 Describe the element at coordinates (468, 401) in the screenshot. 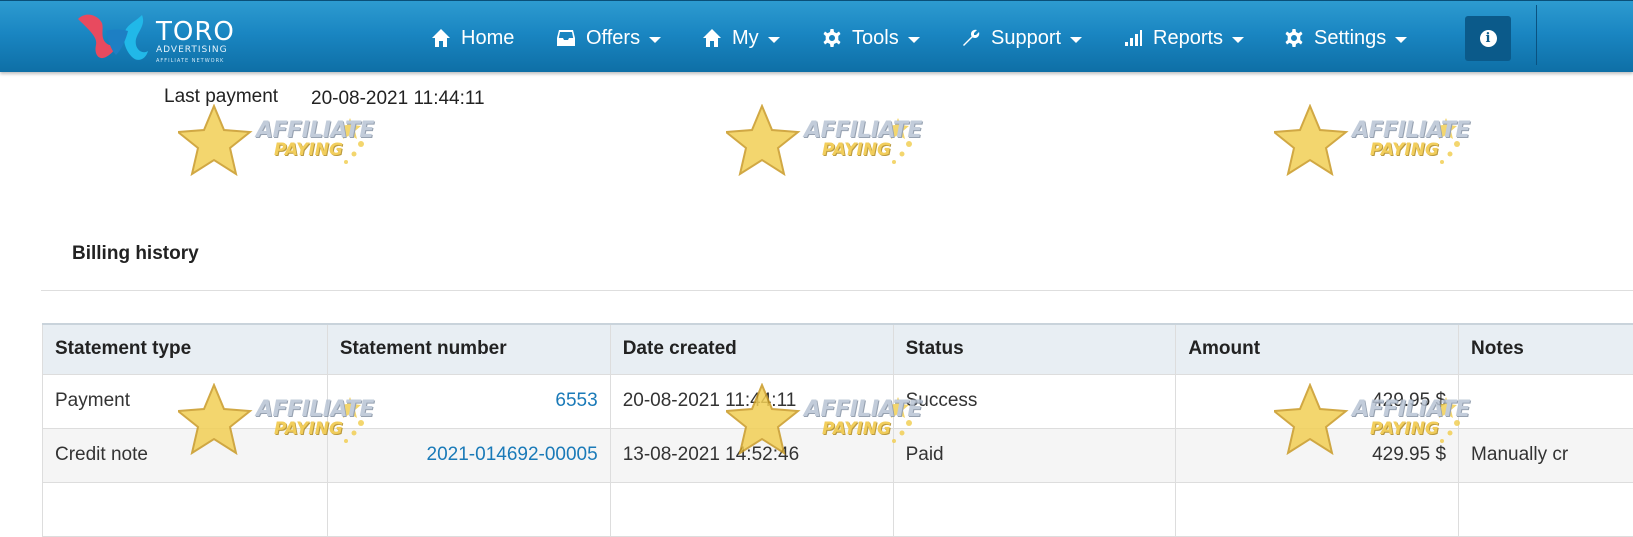

I see `cell-statement-number: 6553` at that location.